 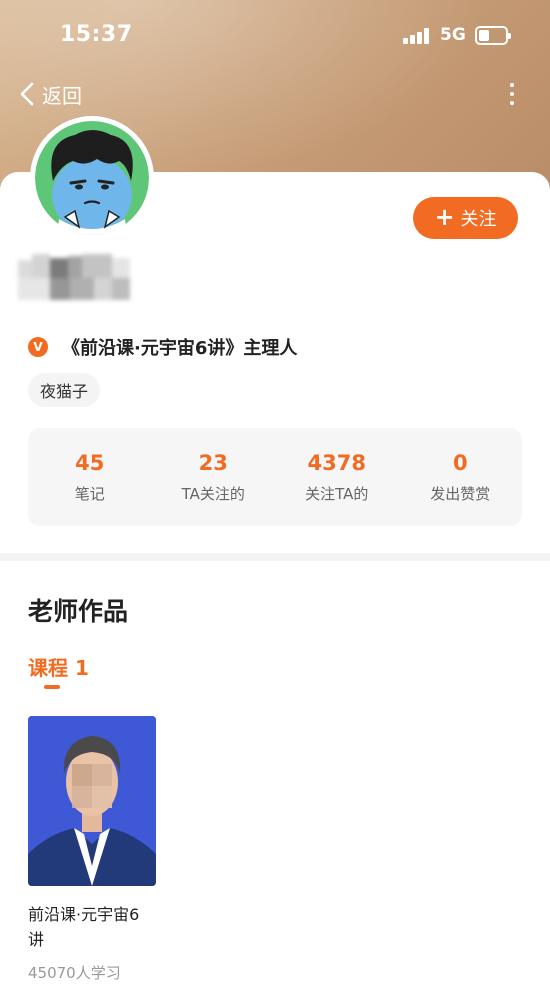 I want to click on section-title: 老师作品, so click(x=78, y=611).